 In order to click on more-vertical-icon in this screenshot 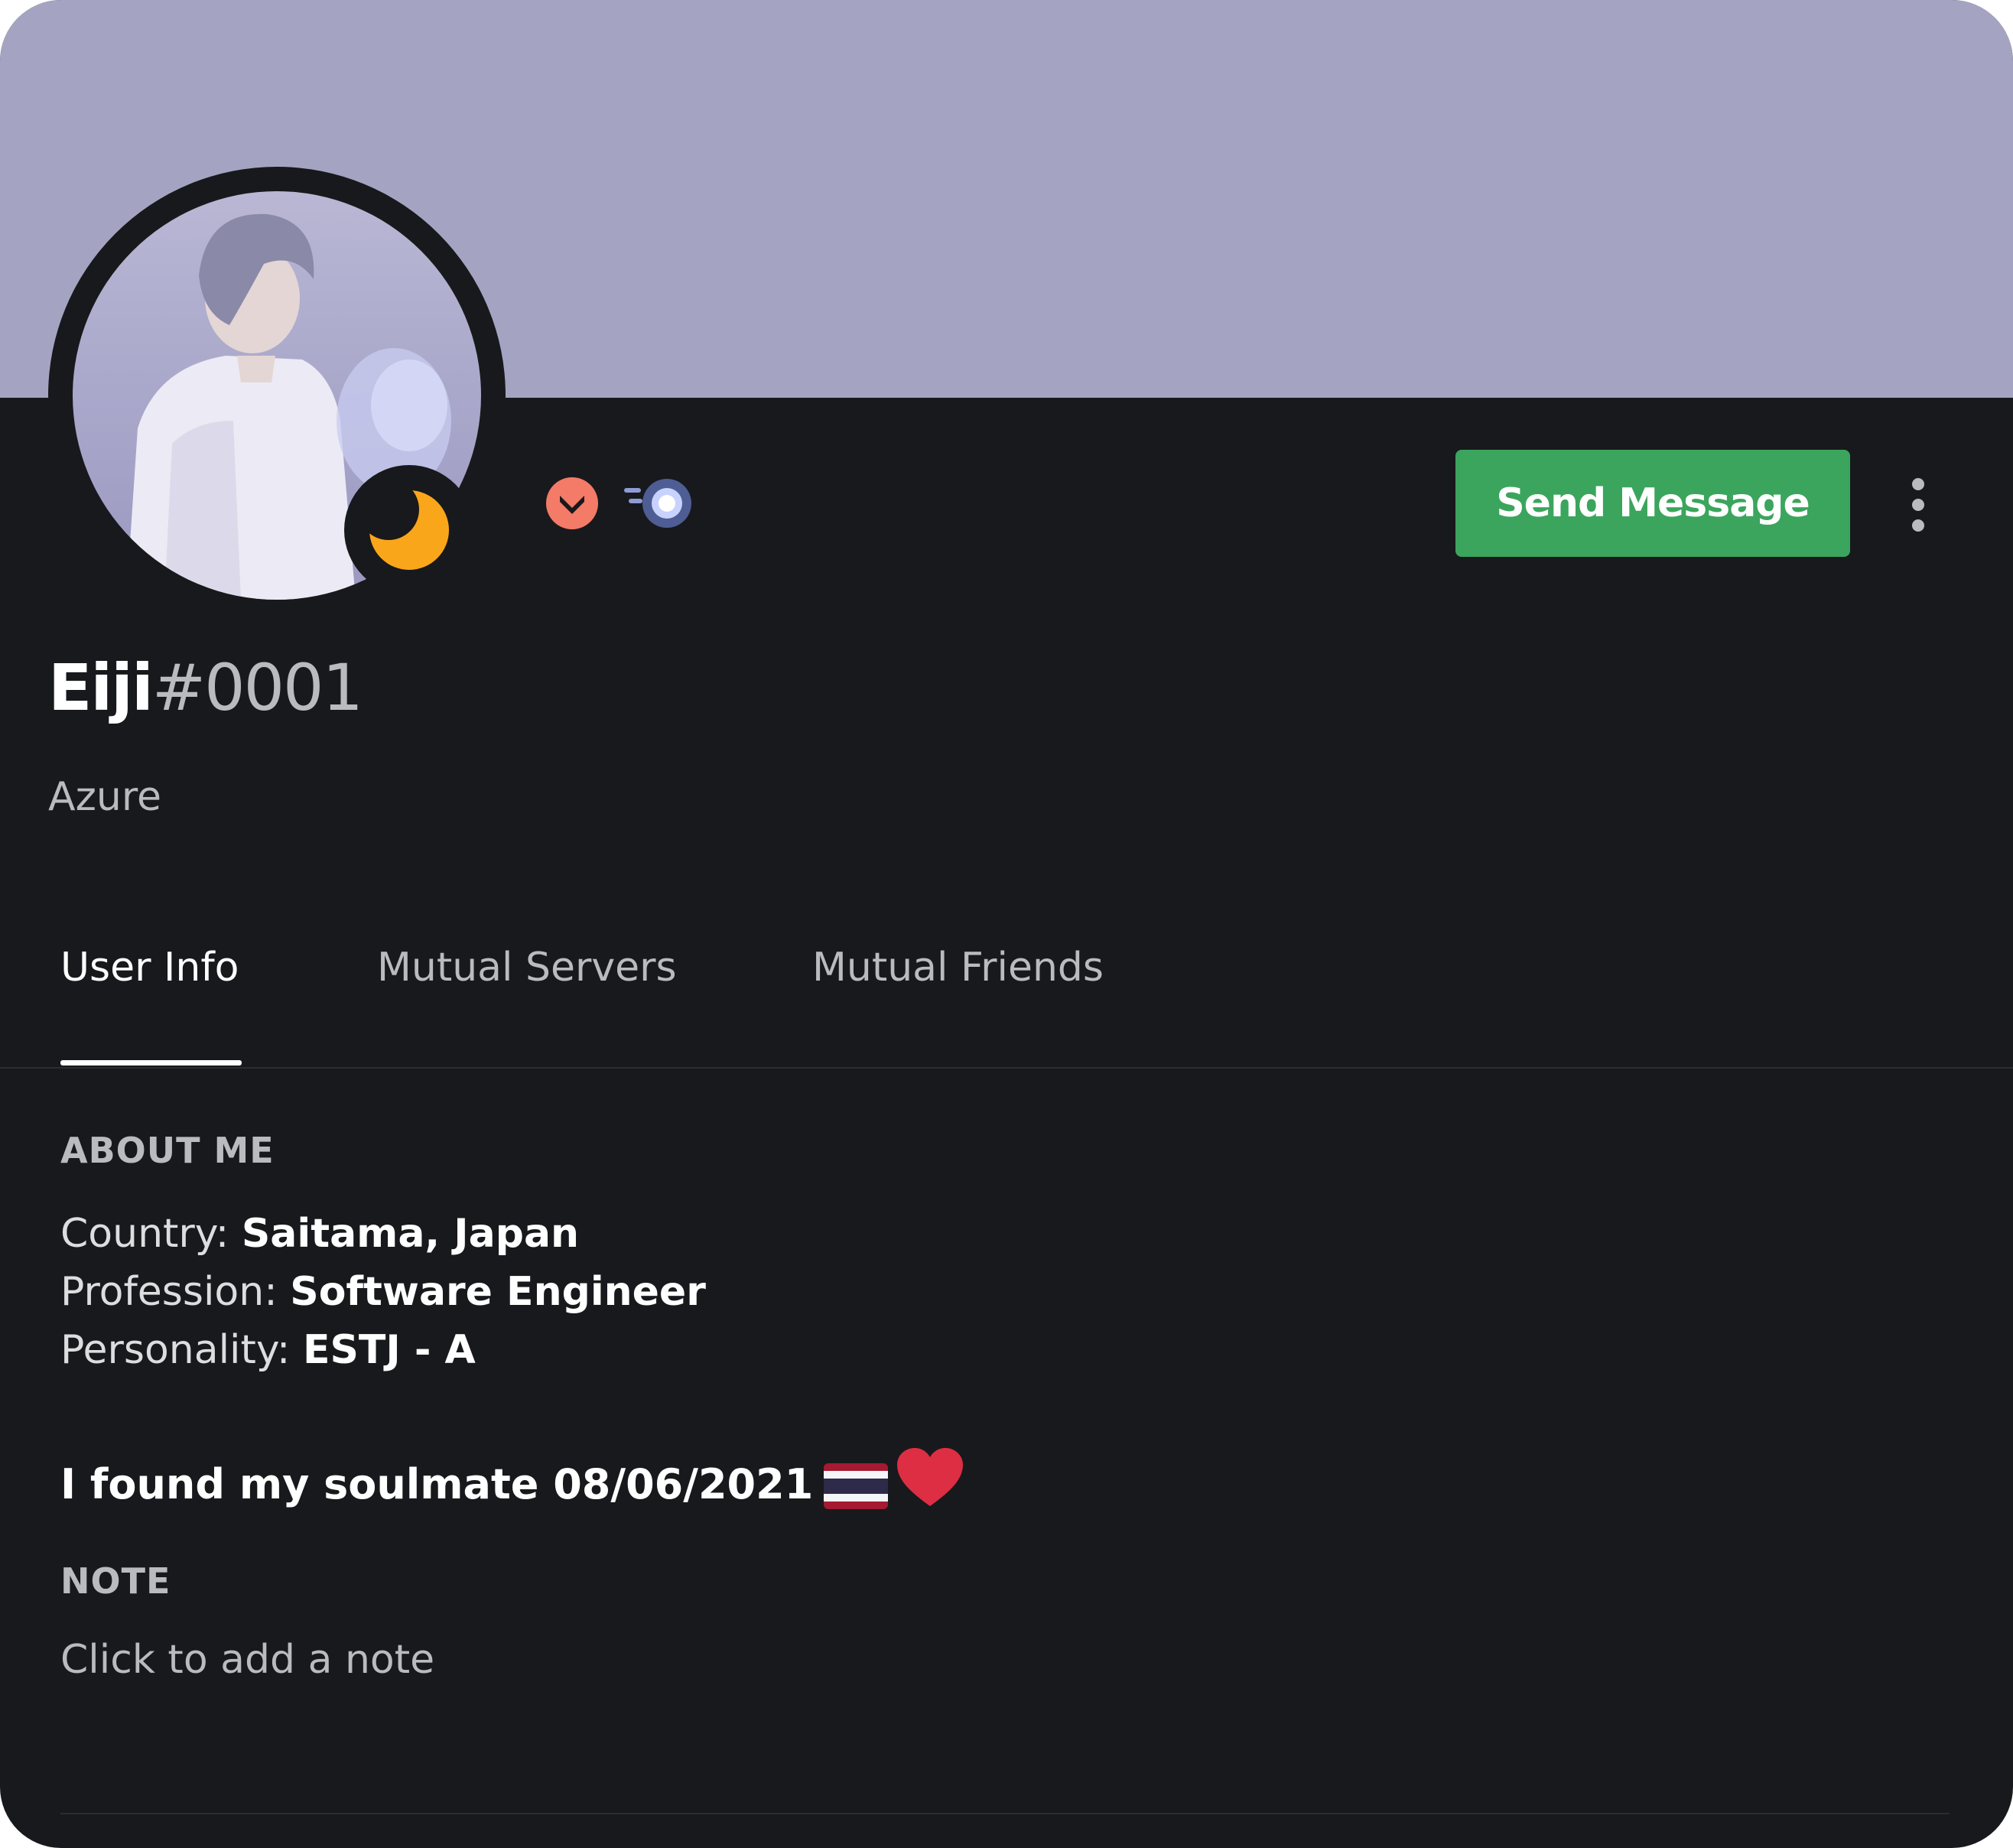, I will do `click(1918, 504)`.